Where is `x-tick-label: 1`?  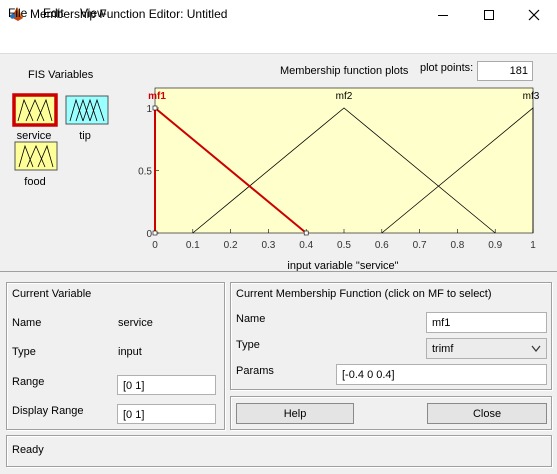
x-tick-label: 1 is located at coordinates (533, 245).